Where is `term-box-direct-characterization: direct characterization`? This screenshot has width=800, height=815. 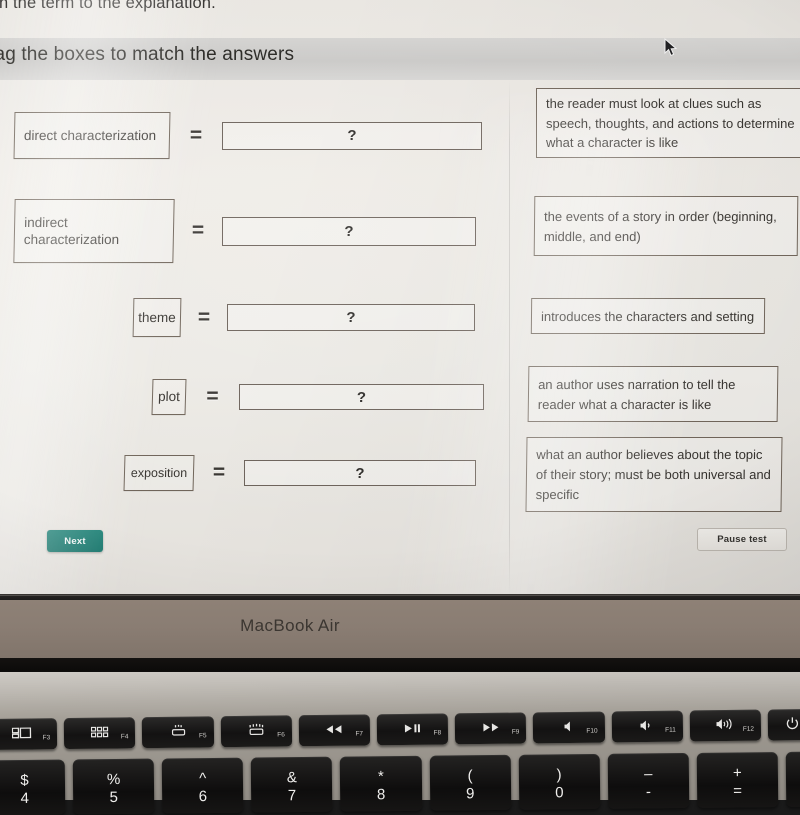
term-box-direct-characterization: direct characterization is located at coordinates (92, 135).